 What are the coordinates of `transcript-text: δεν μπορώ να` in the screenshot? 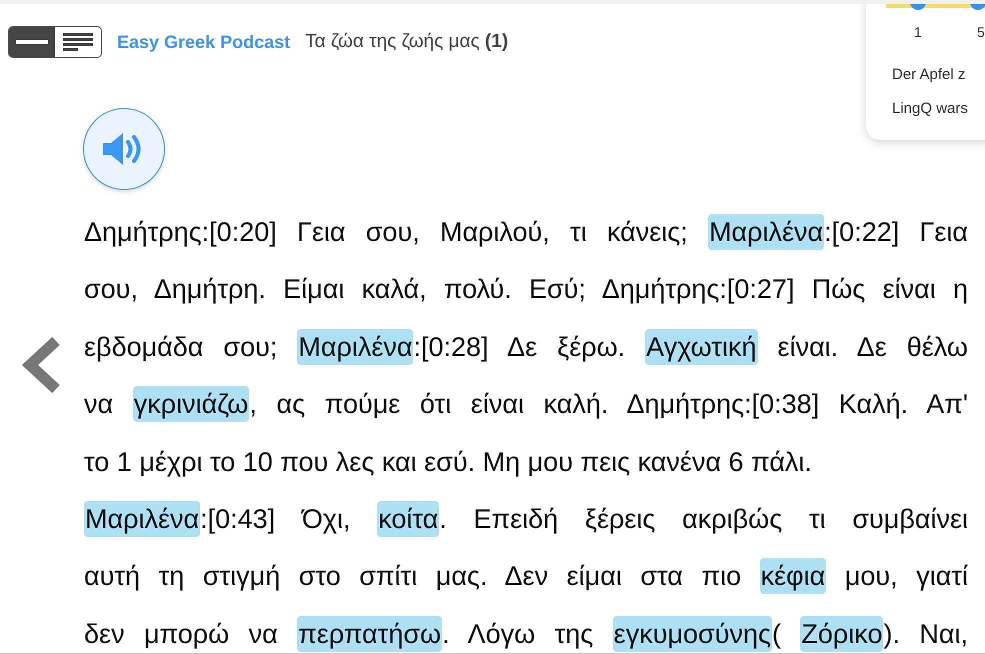 It's located at (181, 633).